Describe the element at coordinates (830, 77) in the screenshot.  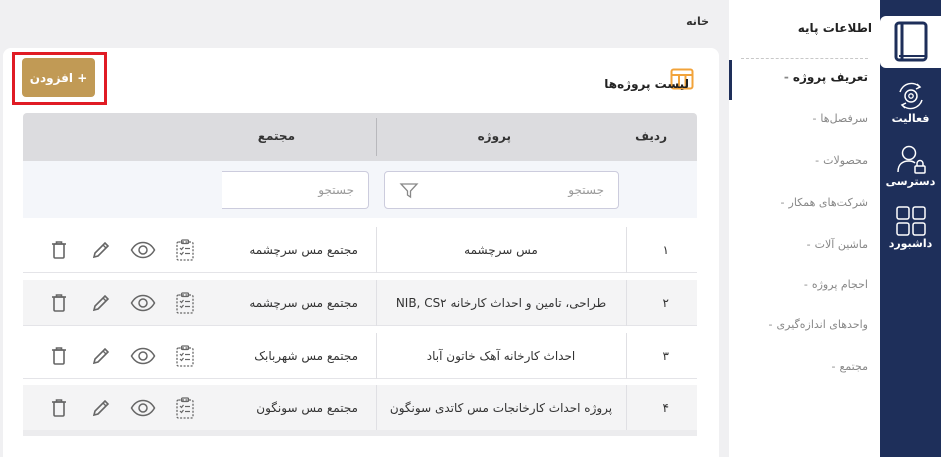
I see `submenu-item-label: تعریف پروژه` at that location.